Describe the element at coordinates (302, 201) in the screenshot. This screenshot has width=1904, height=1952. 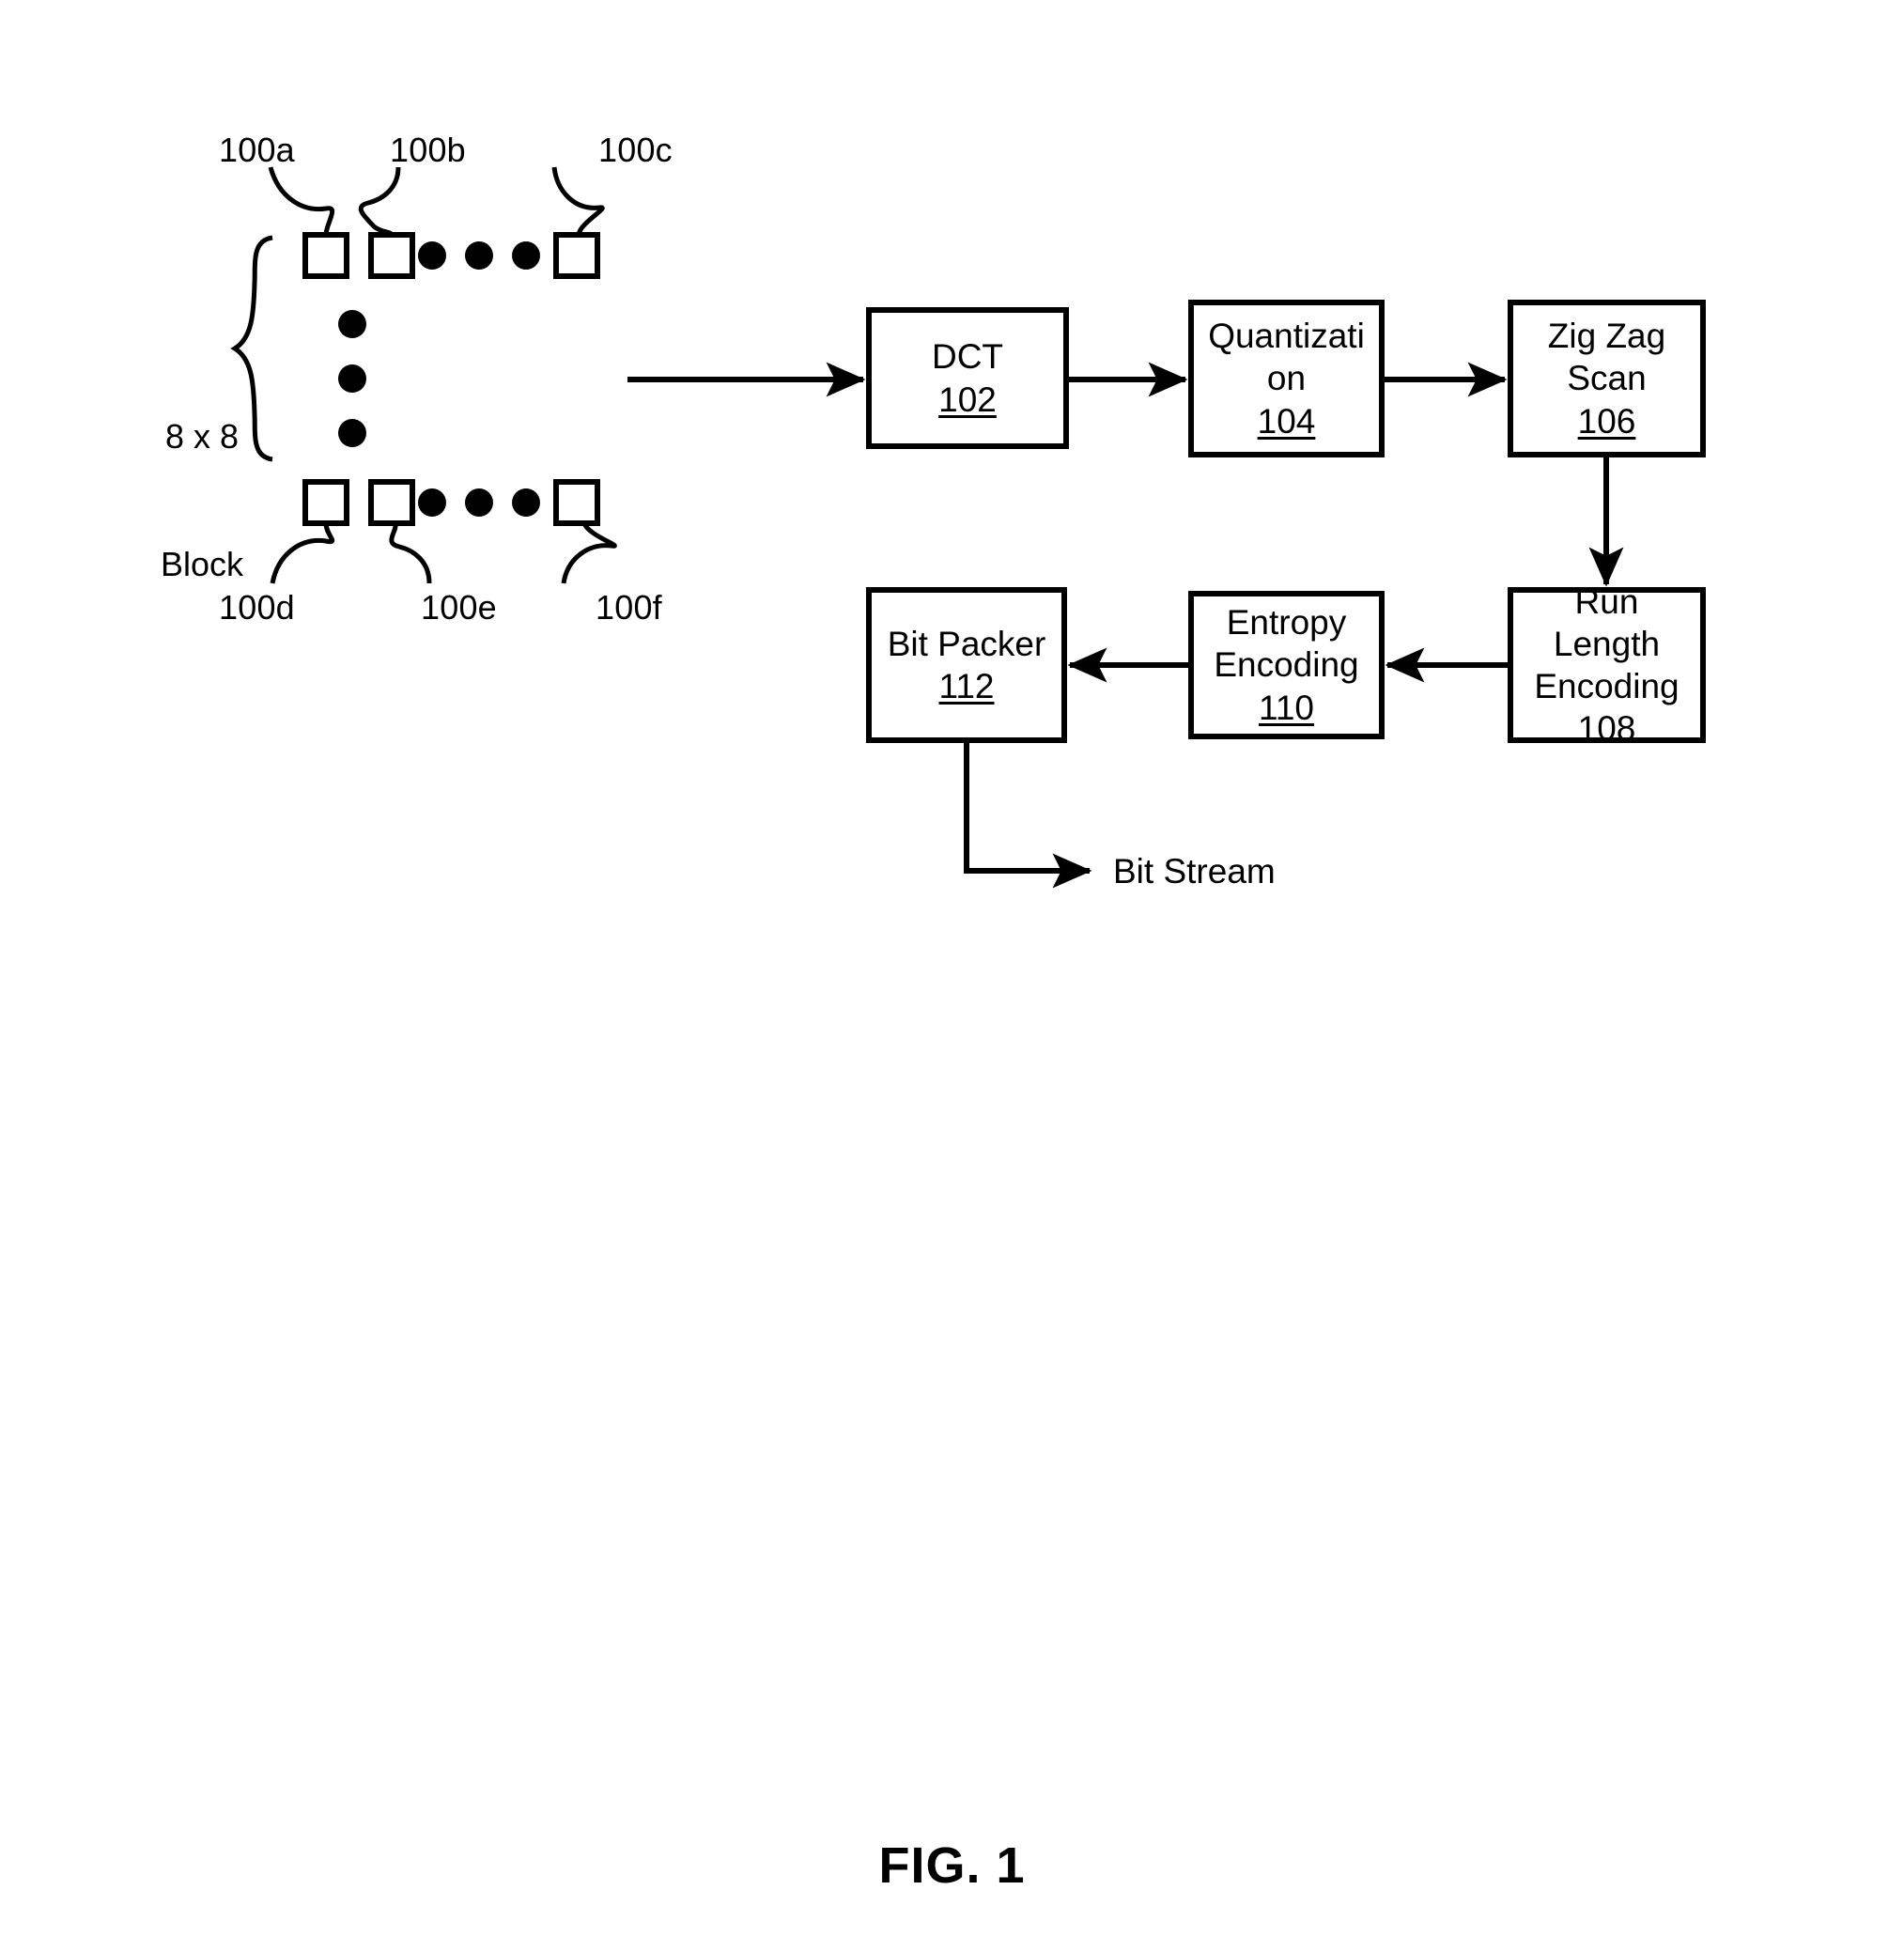
I see `leader-100a` at that location.